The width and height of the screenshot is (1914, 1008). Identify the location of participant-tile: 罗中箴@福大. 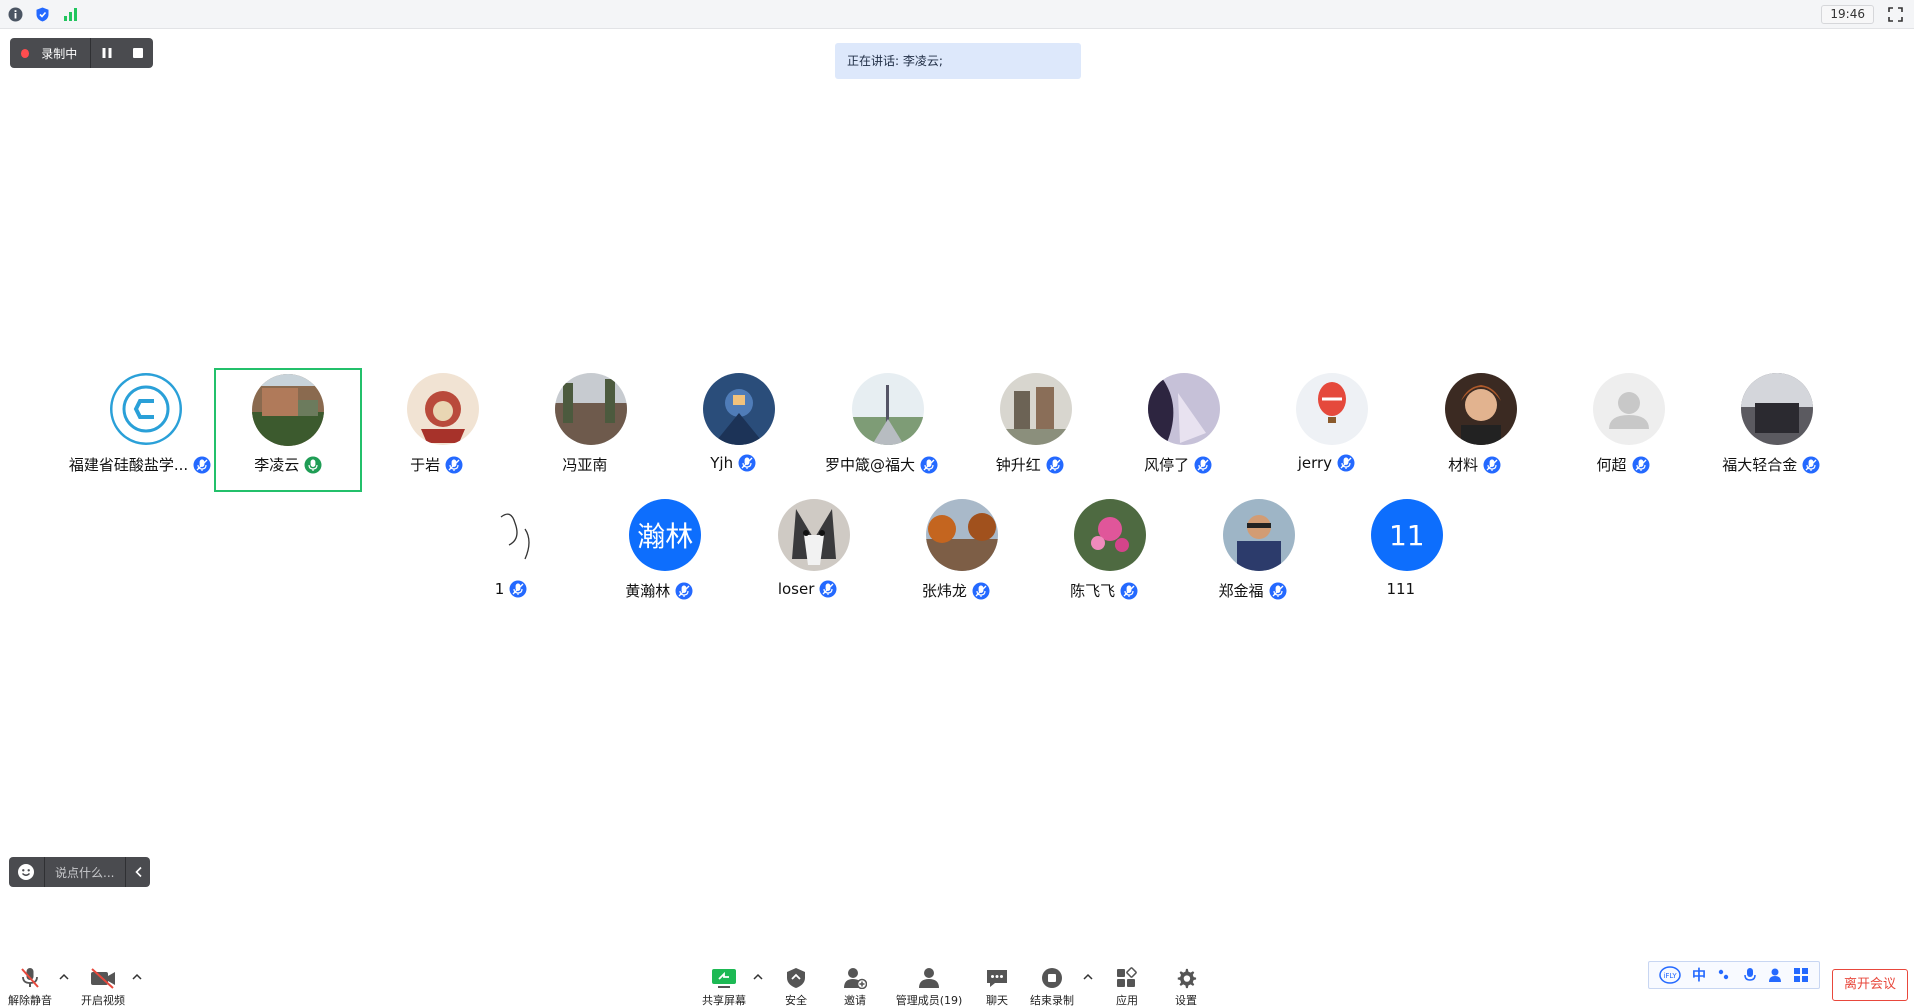
(882, 430).